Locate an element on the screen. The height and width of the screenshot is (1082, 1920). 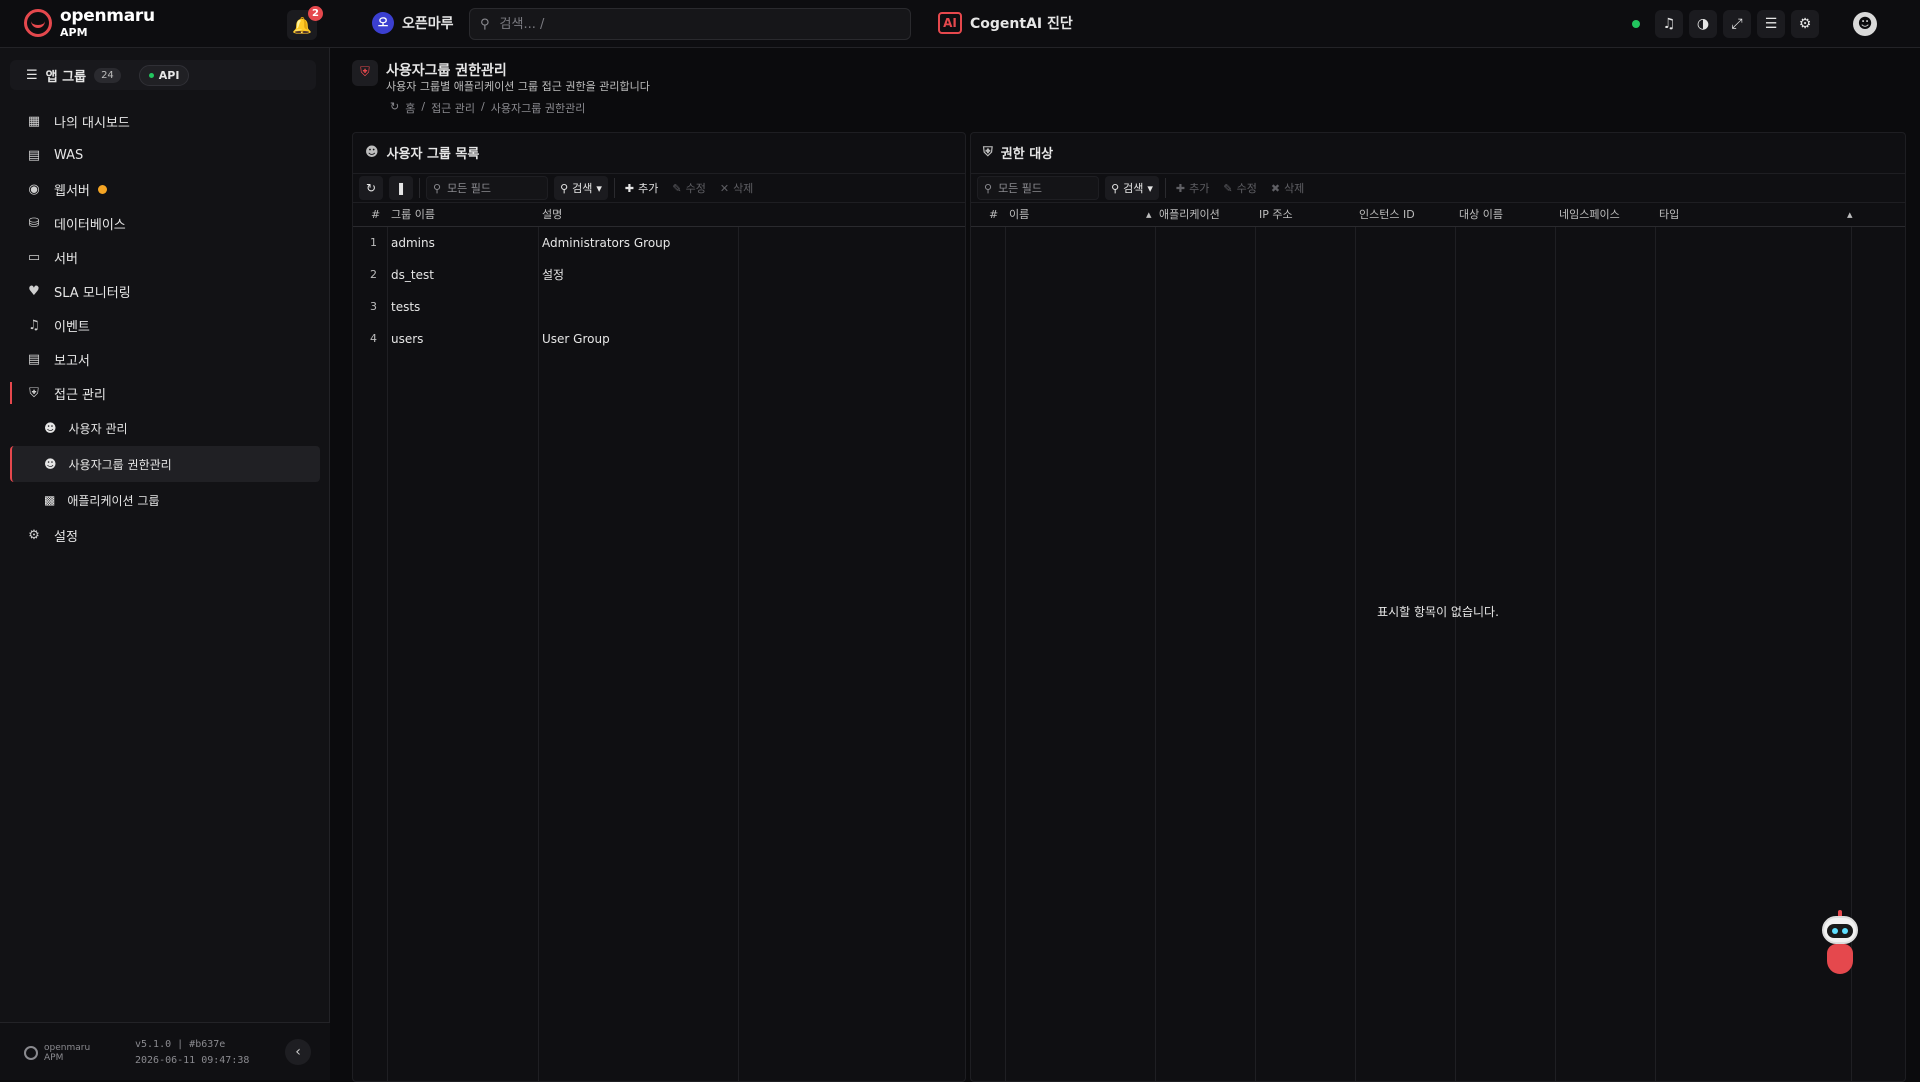
collapse-sidebar-button: ‹ is located at coordinates (298, 1052).